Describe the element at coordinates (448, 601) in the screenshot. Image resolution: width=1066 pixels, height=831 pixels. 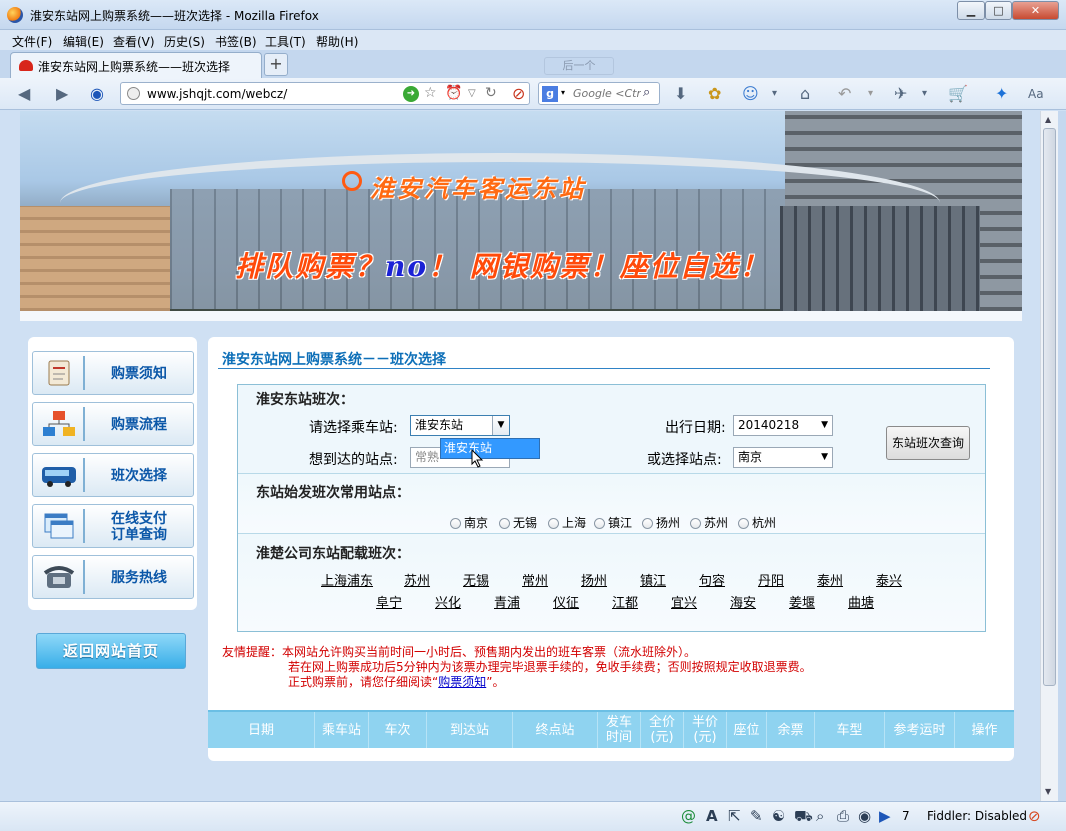
I see `link-xinghua: 兴化` at that location.